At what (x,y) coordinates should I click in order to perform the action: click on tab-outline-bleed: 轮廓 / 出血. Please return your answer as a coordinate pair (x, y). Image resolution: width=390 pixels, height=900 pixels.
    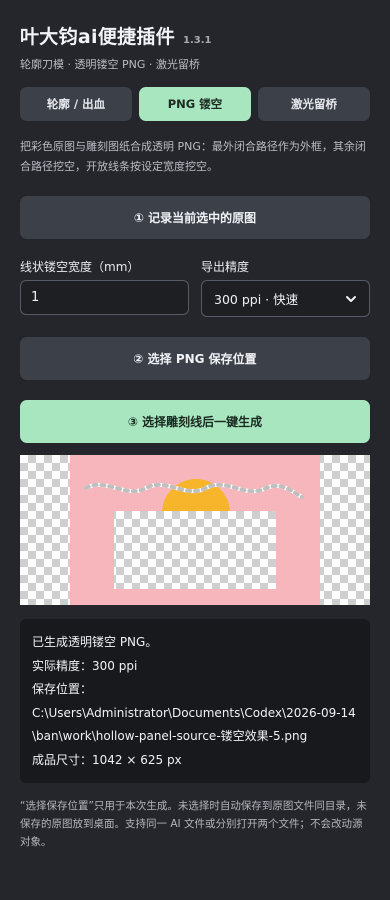
    Looking at the image, I should click on (76, 104).